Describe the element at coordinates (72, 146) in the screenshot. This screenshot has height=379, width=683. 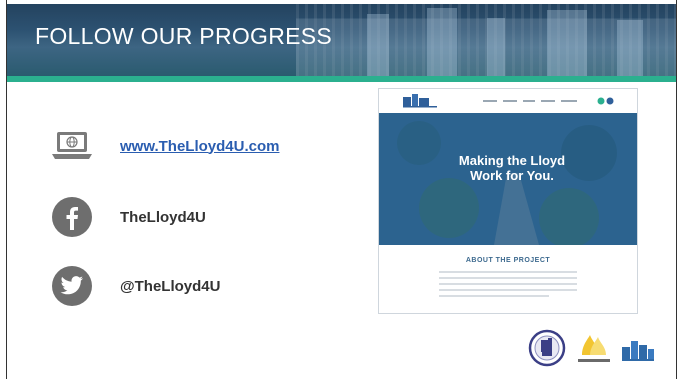
I see `laptop-globe-icon` at that location.